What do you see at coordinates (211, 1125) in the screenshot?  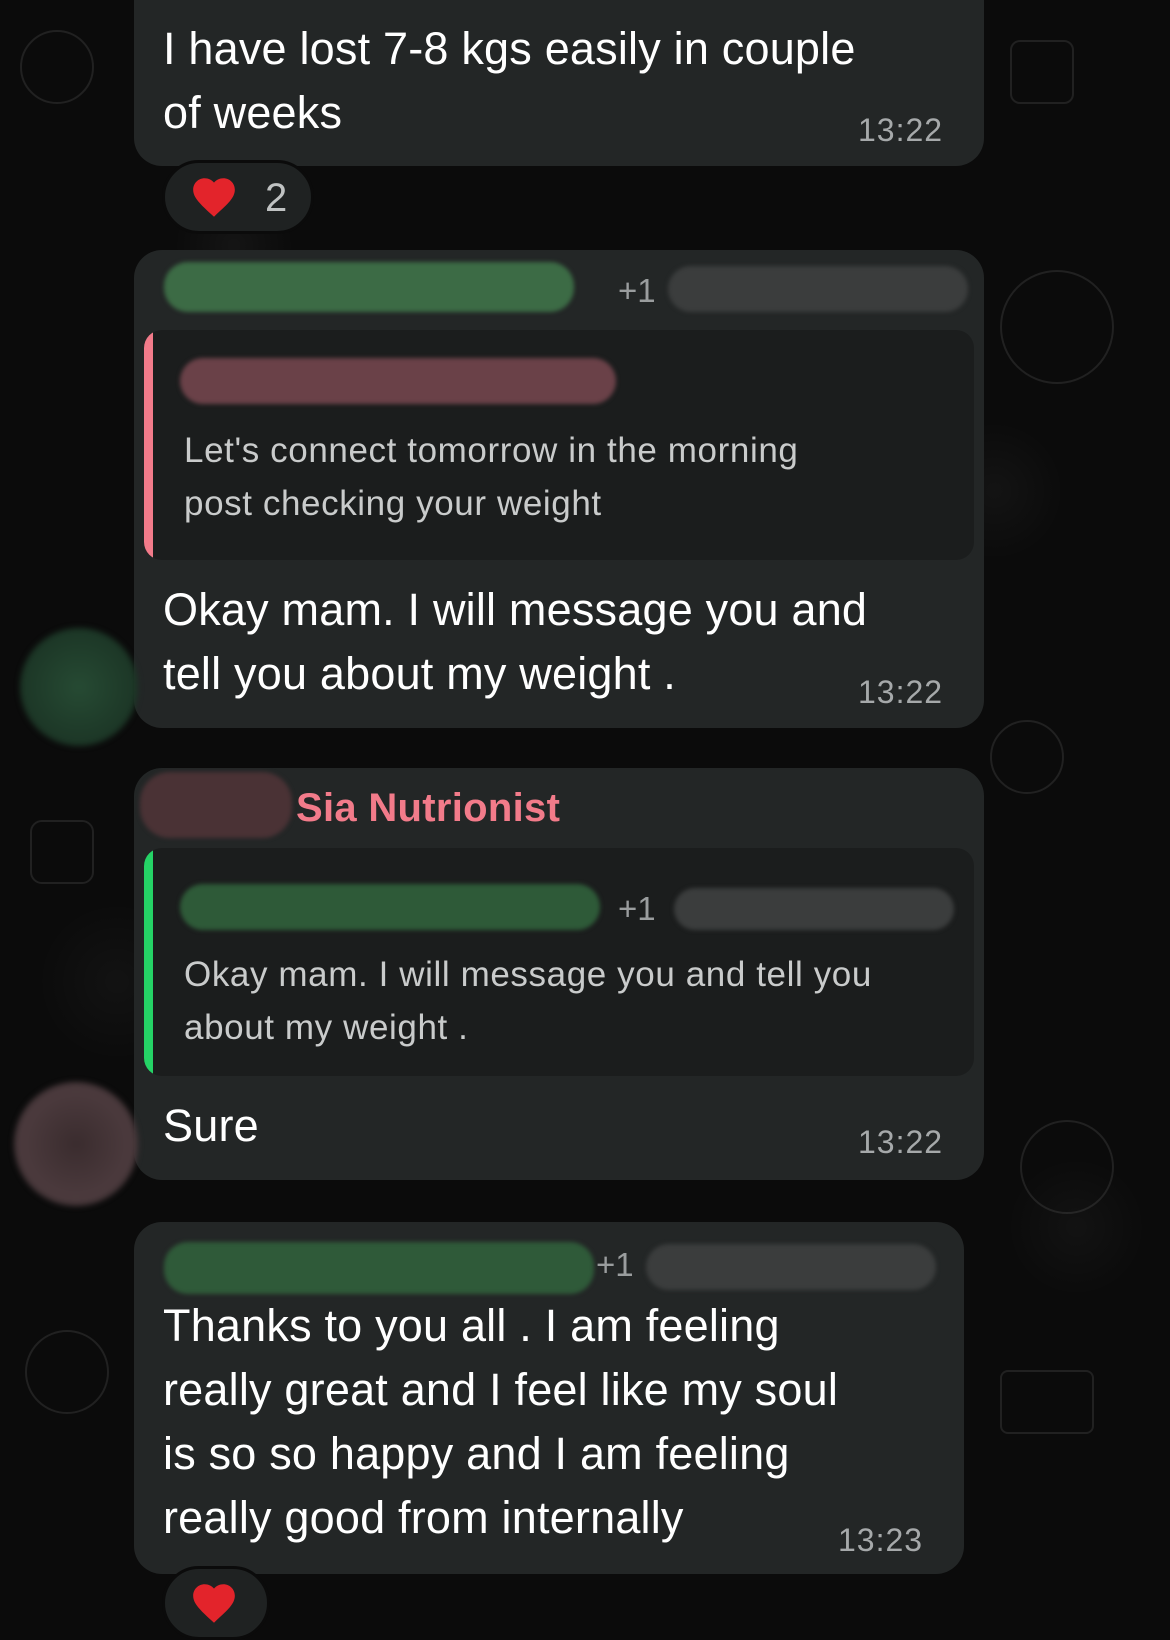 I see `message-text: Sure` at bounding box center [211, 1125].